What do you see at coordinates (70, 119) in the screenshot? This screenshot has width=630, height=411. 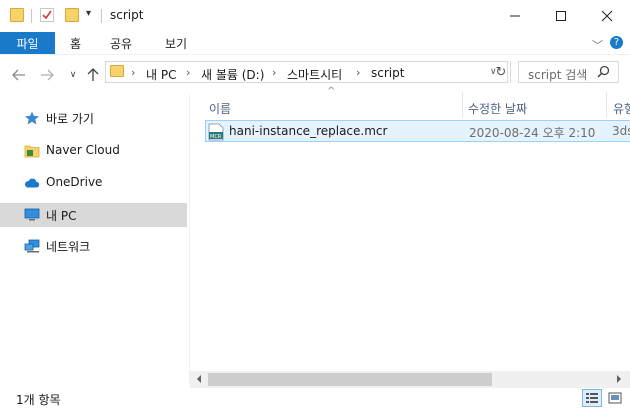 I see `sidebar-item-label: 바로 가기` at bounding box center [70, 119].